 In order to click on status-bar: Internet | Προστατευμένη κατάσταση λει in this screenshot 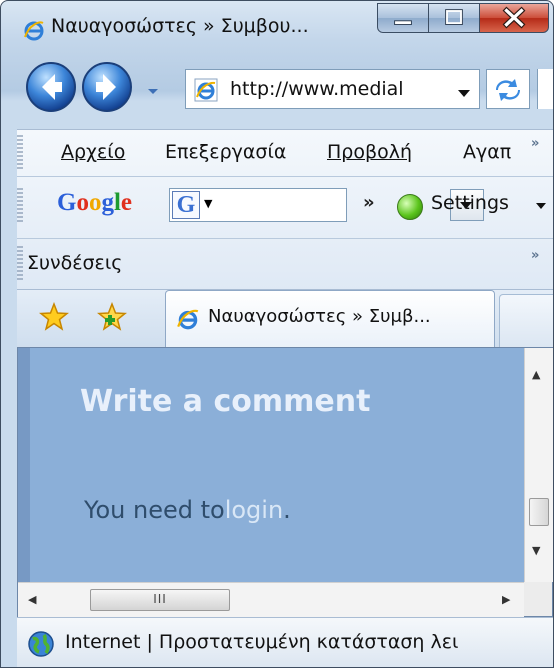, I will do `click(285, 642)`.